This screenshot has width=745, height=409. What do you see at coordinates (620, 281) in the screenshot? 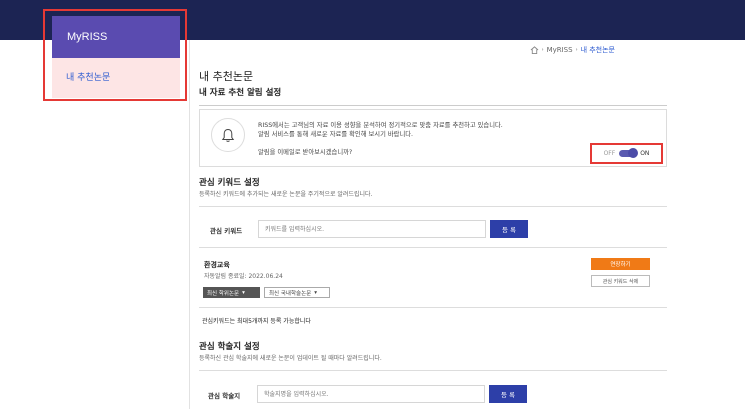
I see `delete-keyword-button: 관심 키워드 삭제` at bounding box center [620, 281].